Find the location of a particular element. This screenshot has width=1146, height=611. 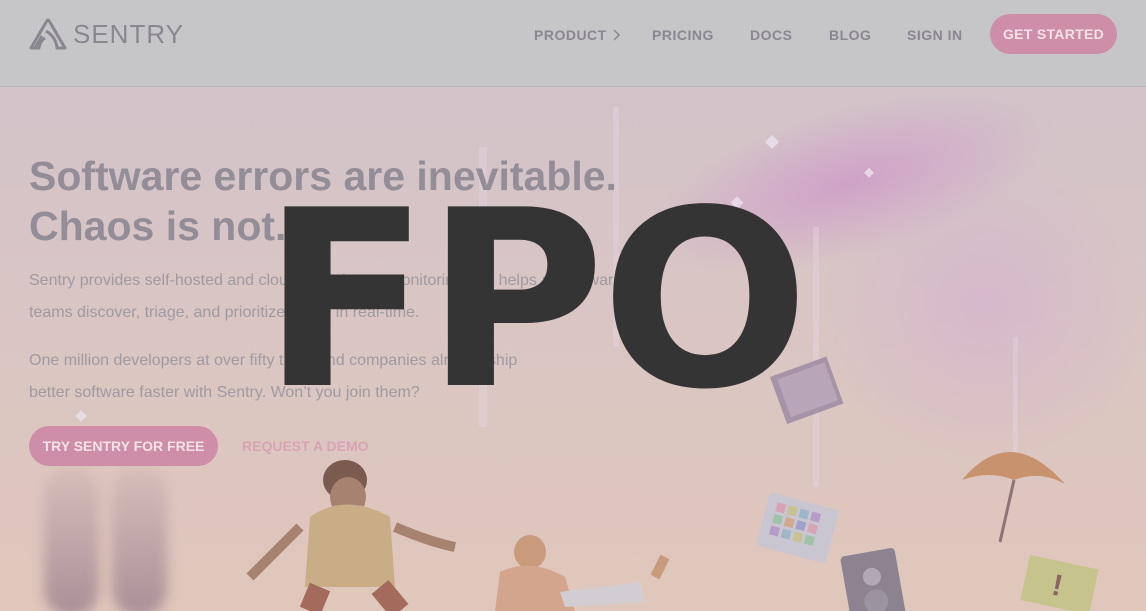

nav-sign-in-label: SIGN IN is located at coordinates (935, 35).